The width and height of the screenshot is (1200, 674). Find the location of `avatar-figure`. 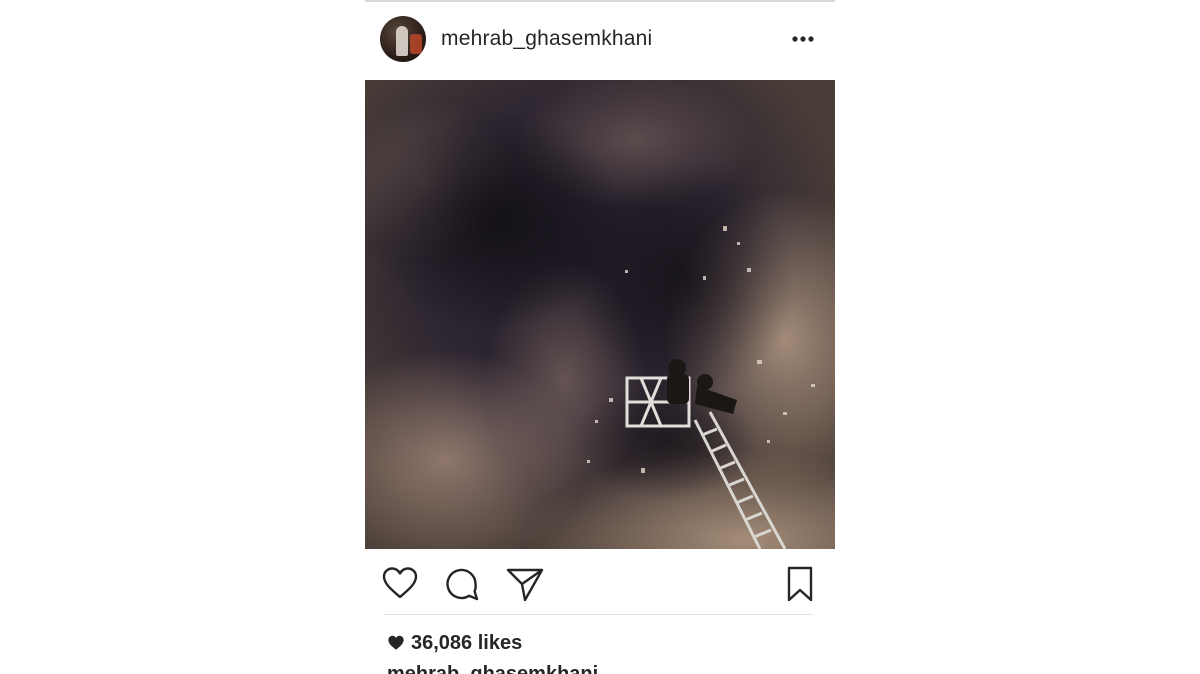

avatar-figure is located at coordinates (402, 41).